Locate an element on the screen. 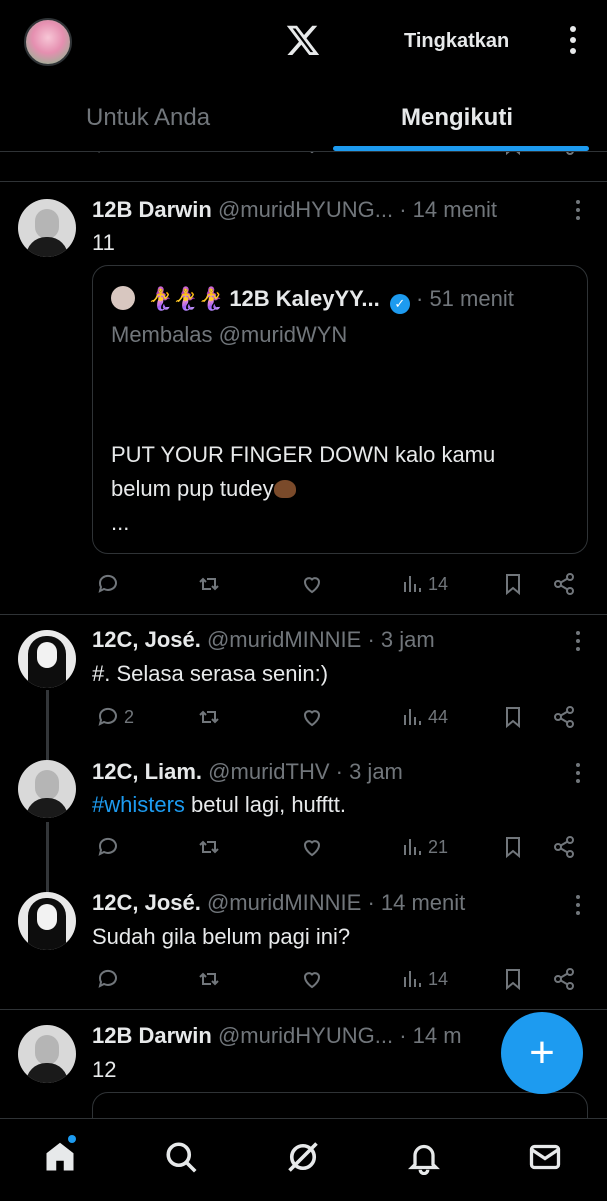 The width and height of the screenshot is (607, 1201). search-icon is located at coordinates (181, 1157).